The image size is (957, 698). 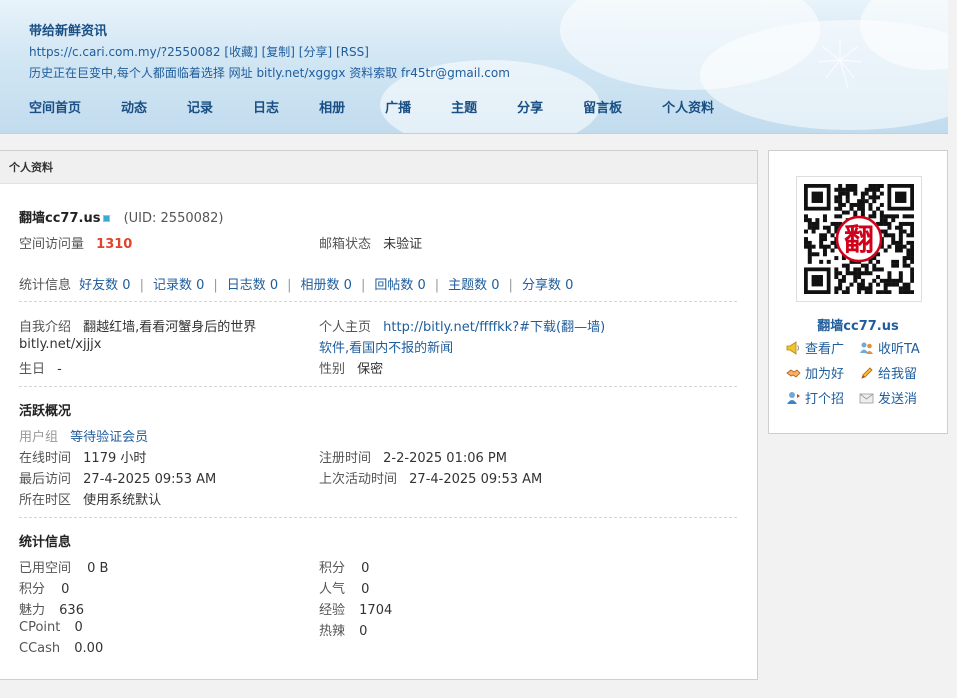 I want to click on nav-album: 相册, so click(x=332, y=109).